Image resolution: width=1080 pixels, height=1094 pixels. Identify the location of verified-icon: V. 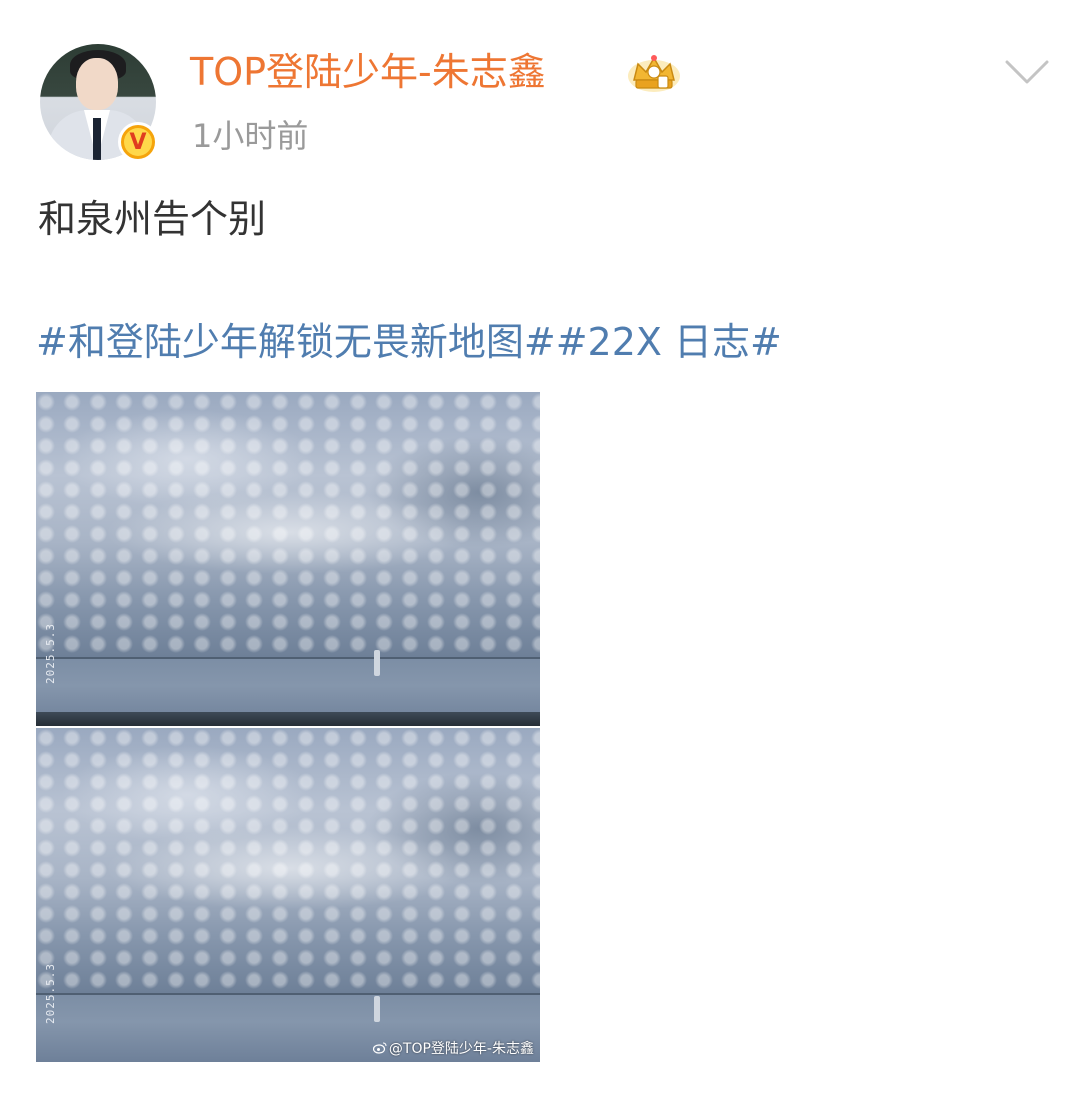
(138, 142).